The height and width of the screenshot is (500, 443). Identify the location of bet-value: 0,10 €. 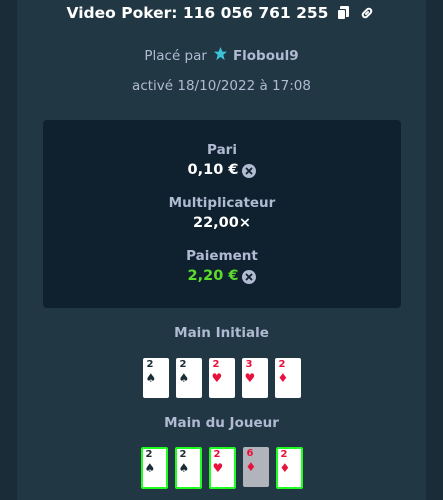
(213, 170).